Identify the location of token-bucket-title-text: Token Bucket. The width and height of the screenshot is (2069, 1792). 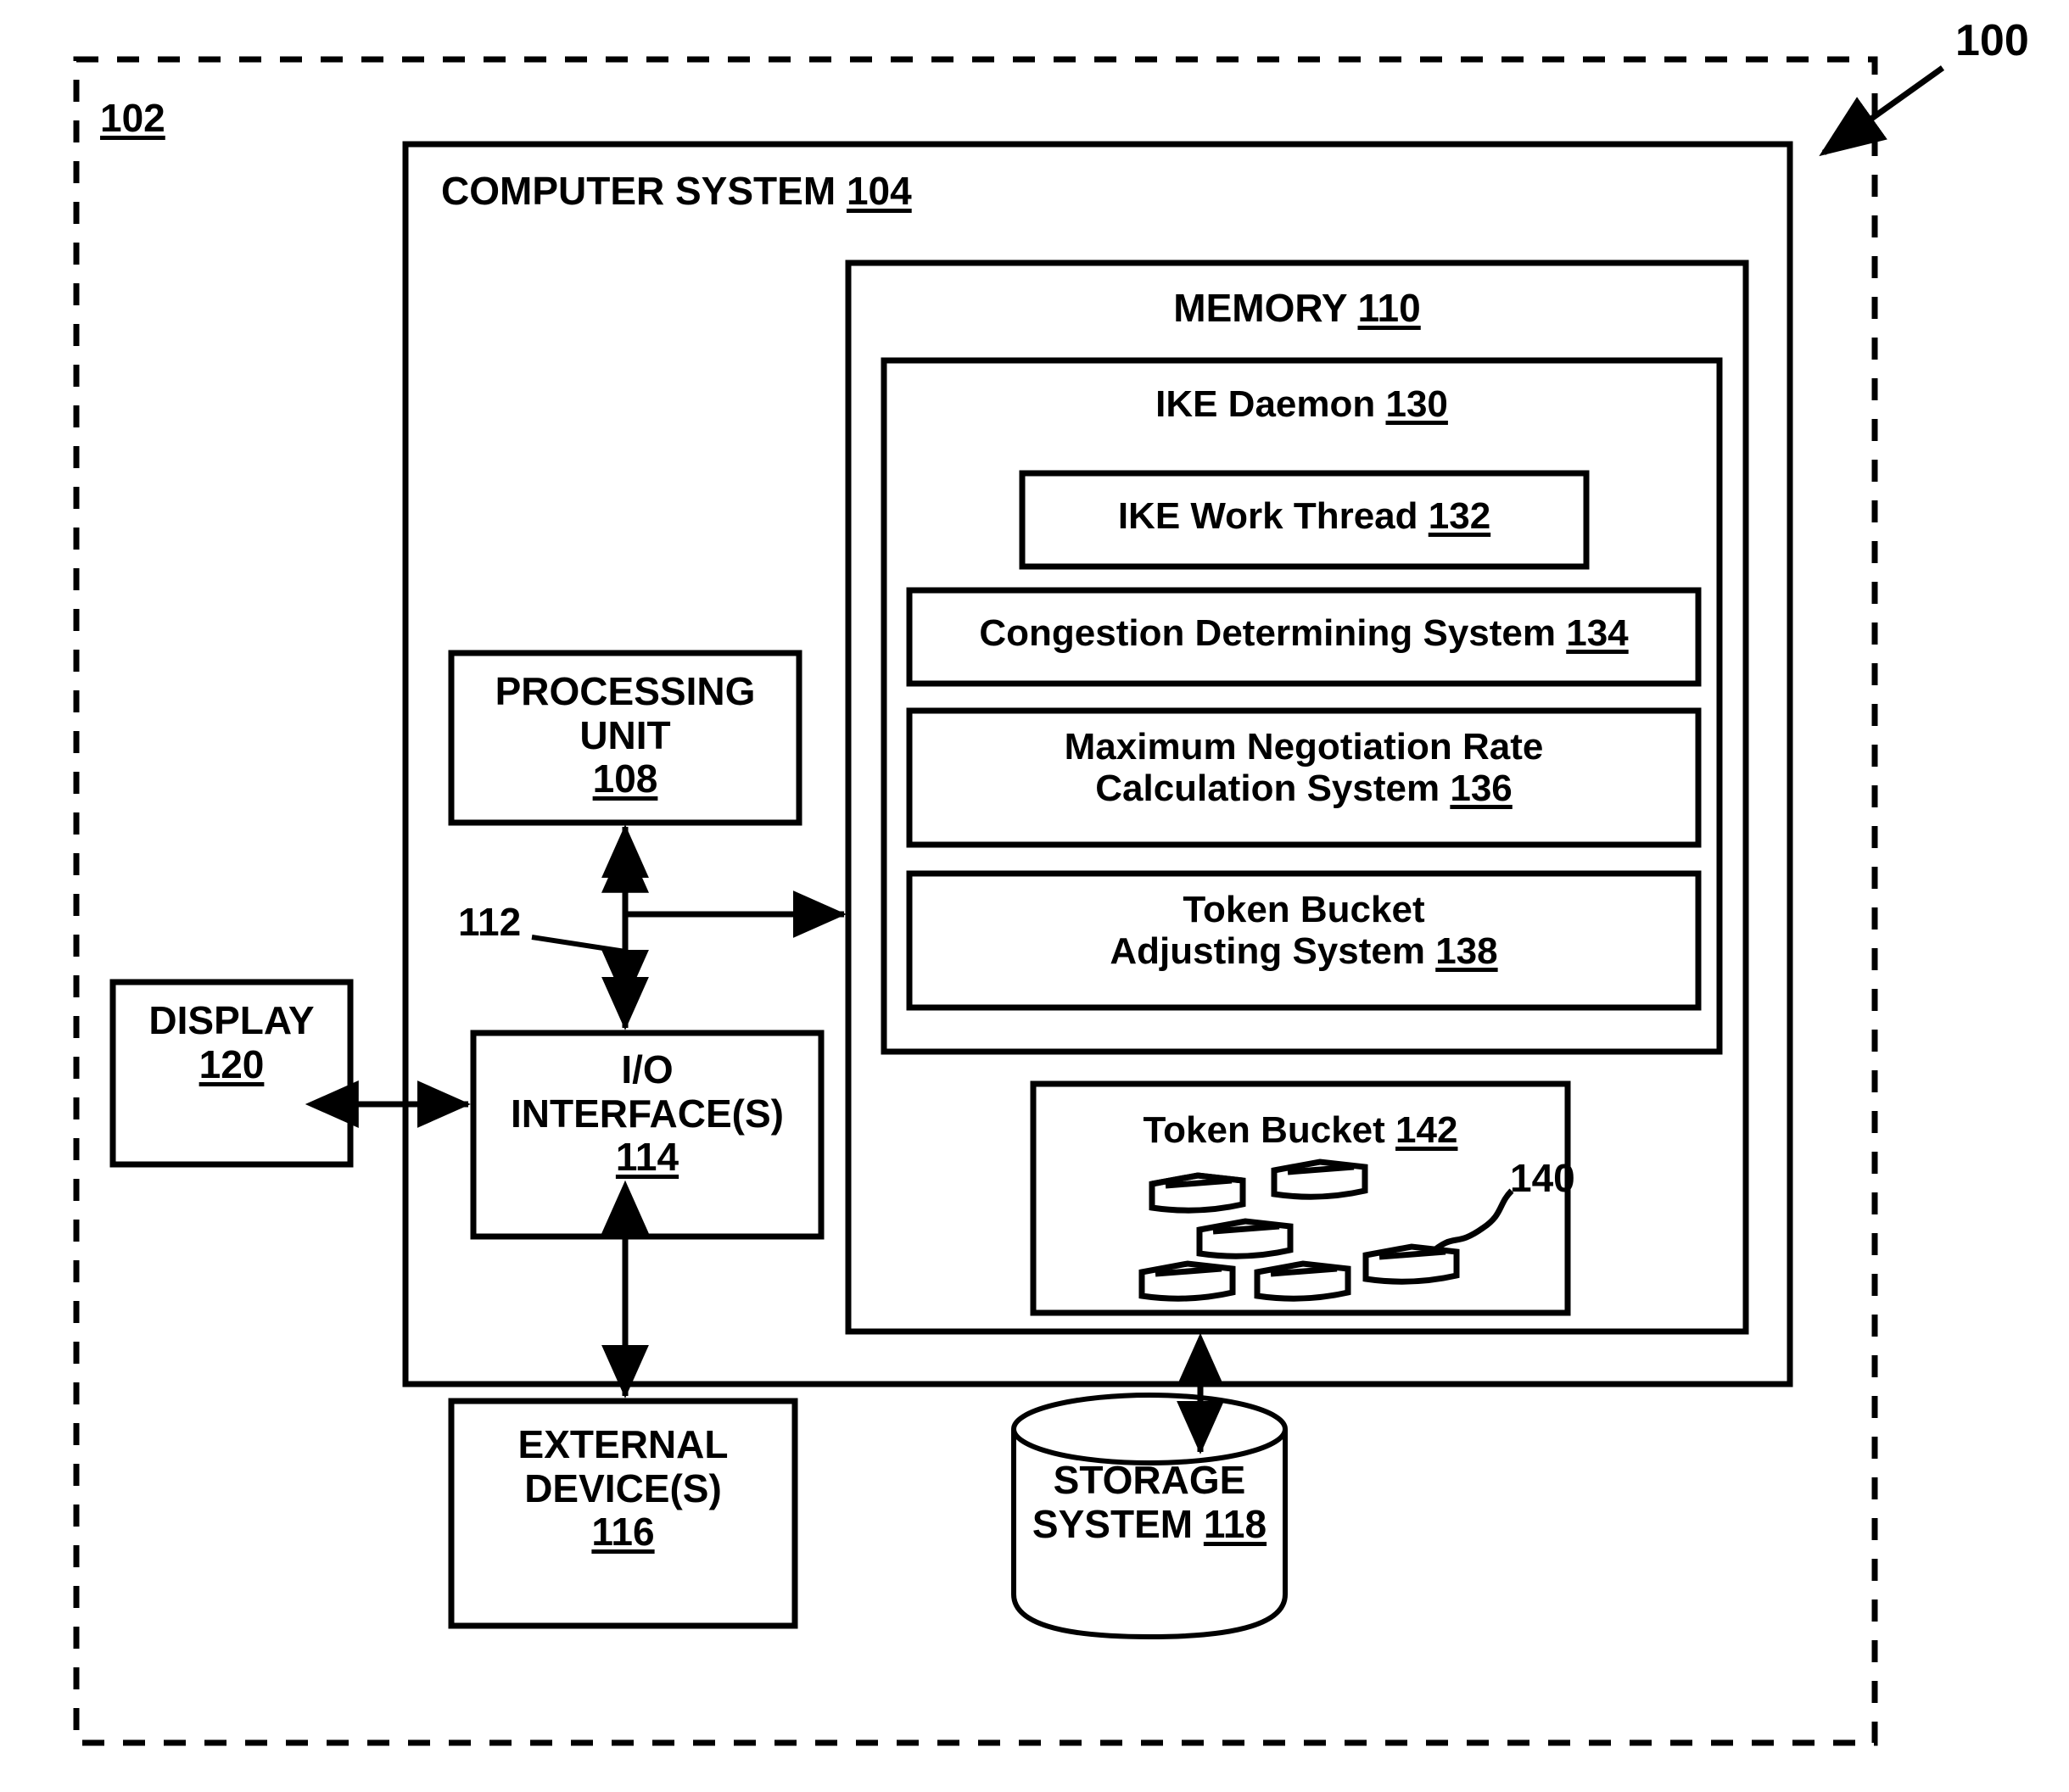
(1269, 1130).